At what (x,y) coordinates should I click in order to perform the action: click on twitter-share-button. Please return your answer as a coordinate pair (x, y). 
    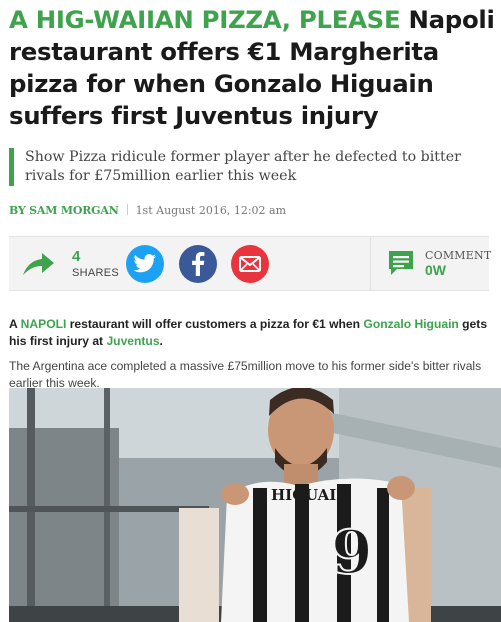
    Looking at the image, I should click on (145, 264).